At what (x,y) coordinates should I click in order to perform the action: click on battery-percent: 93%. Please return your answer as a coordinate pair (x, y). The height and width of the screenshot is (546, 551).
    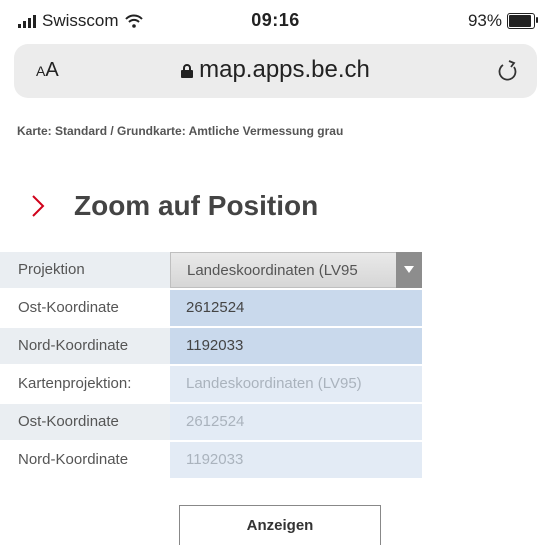
    Looking at the image, I should click on (484, 20).